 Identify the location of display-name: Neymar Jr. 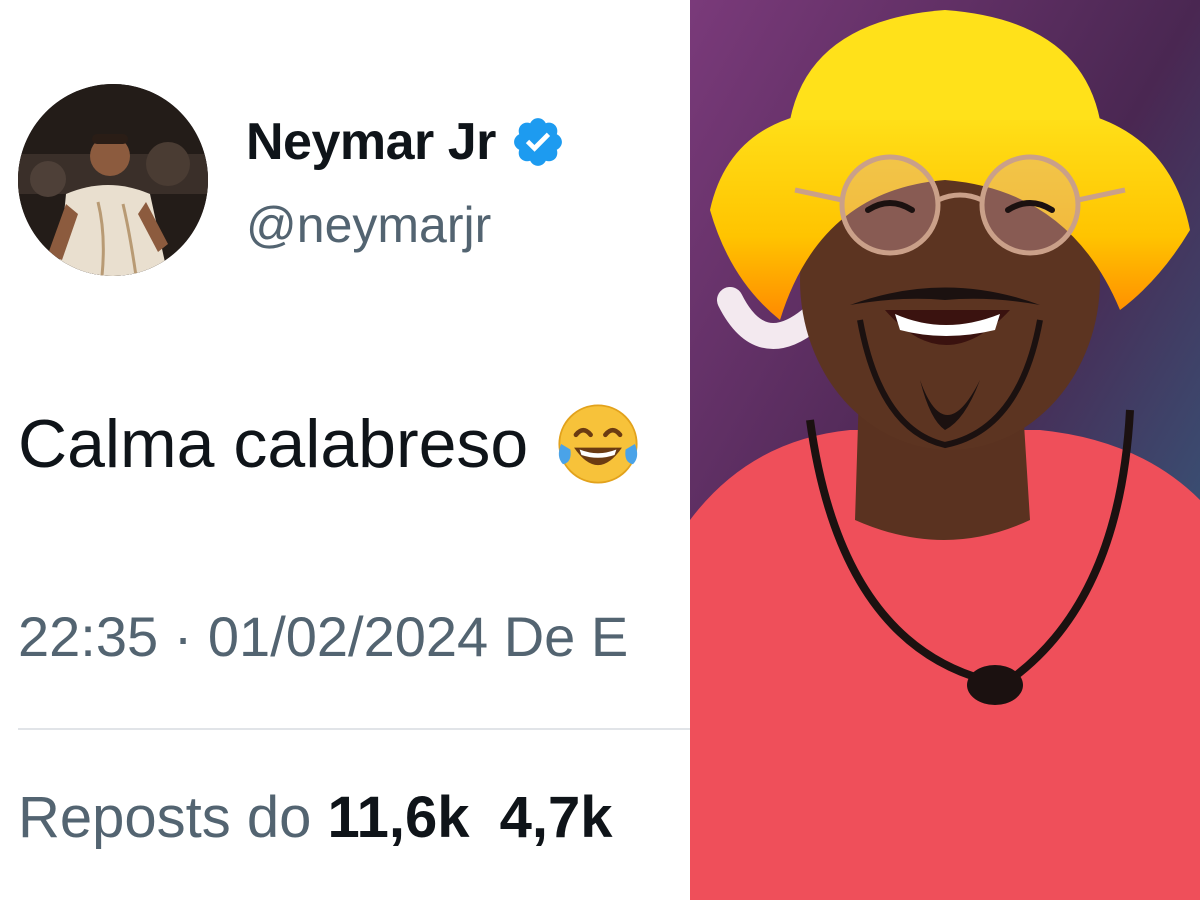
(371, 142).